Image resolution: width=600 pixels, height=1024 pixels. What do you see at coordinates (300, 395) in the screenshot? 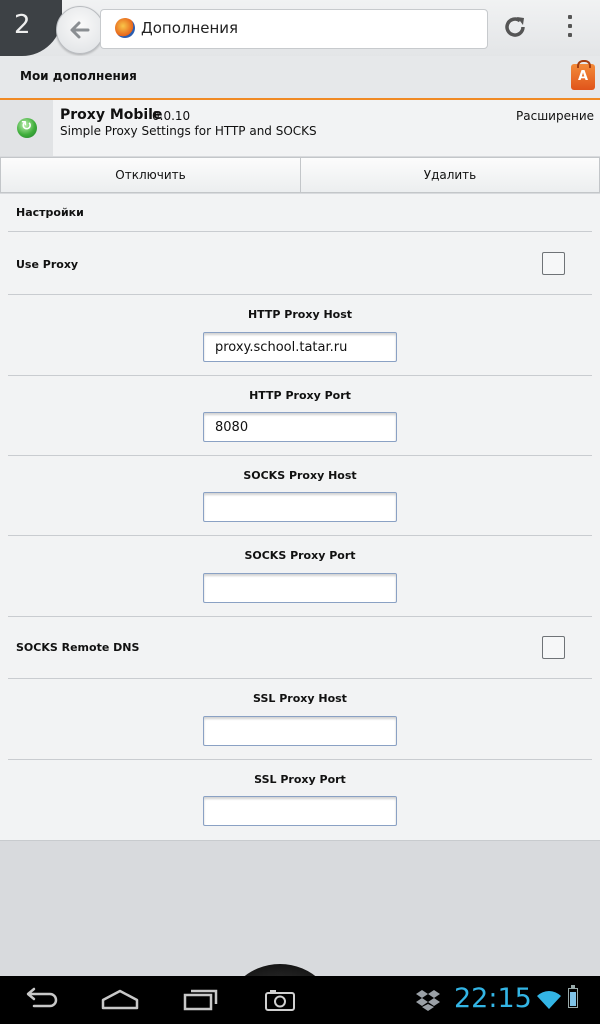
I see `http-proxy-port-label: HTTP Proxy Port` at bounding box center [300, 395].